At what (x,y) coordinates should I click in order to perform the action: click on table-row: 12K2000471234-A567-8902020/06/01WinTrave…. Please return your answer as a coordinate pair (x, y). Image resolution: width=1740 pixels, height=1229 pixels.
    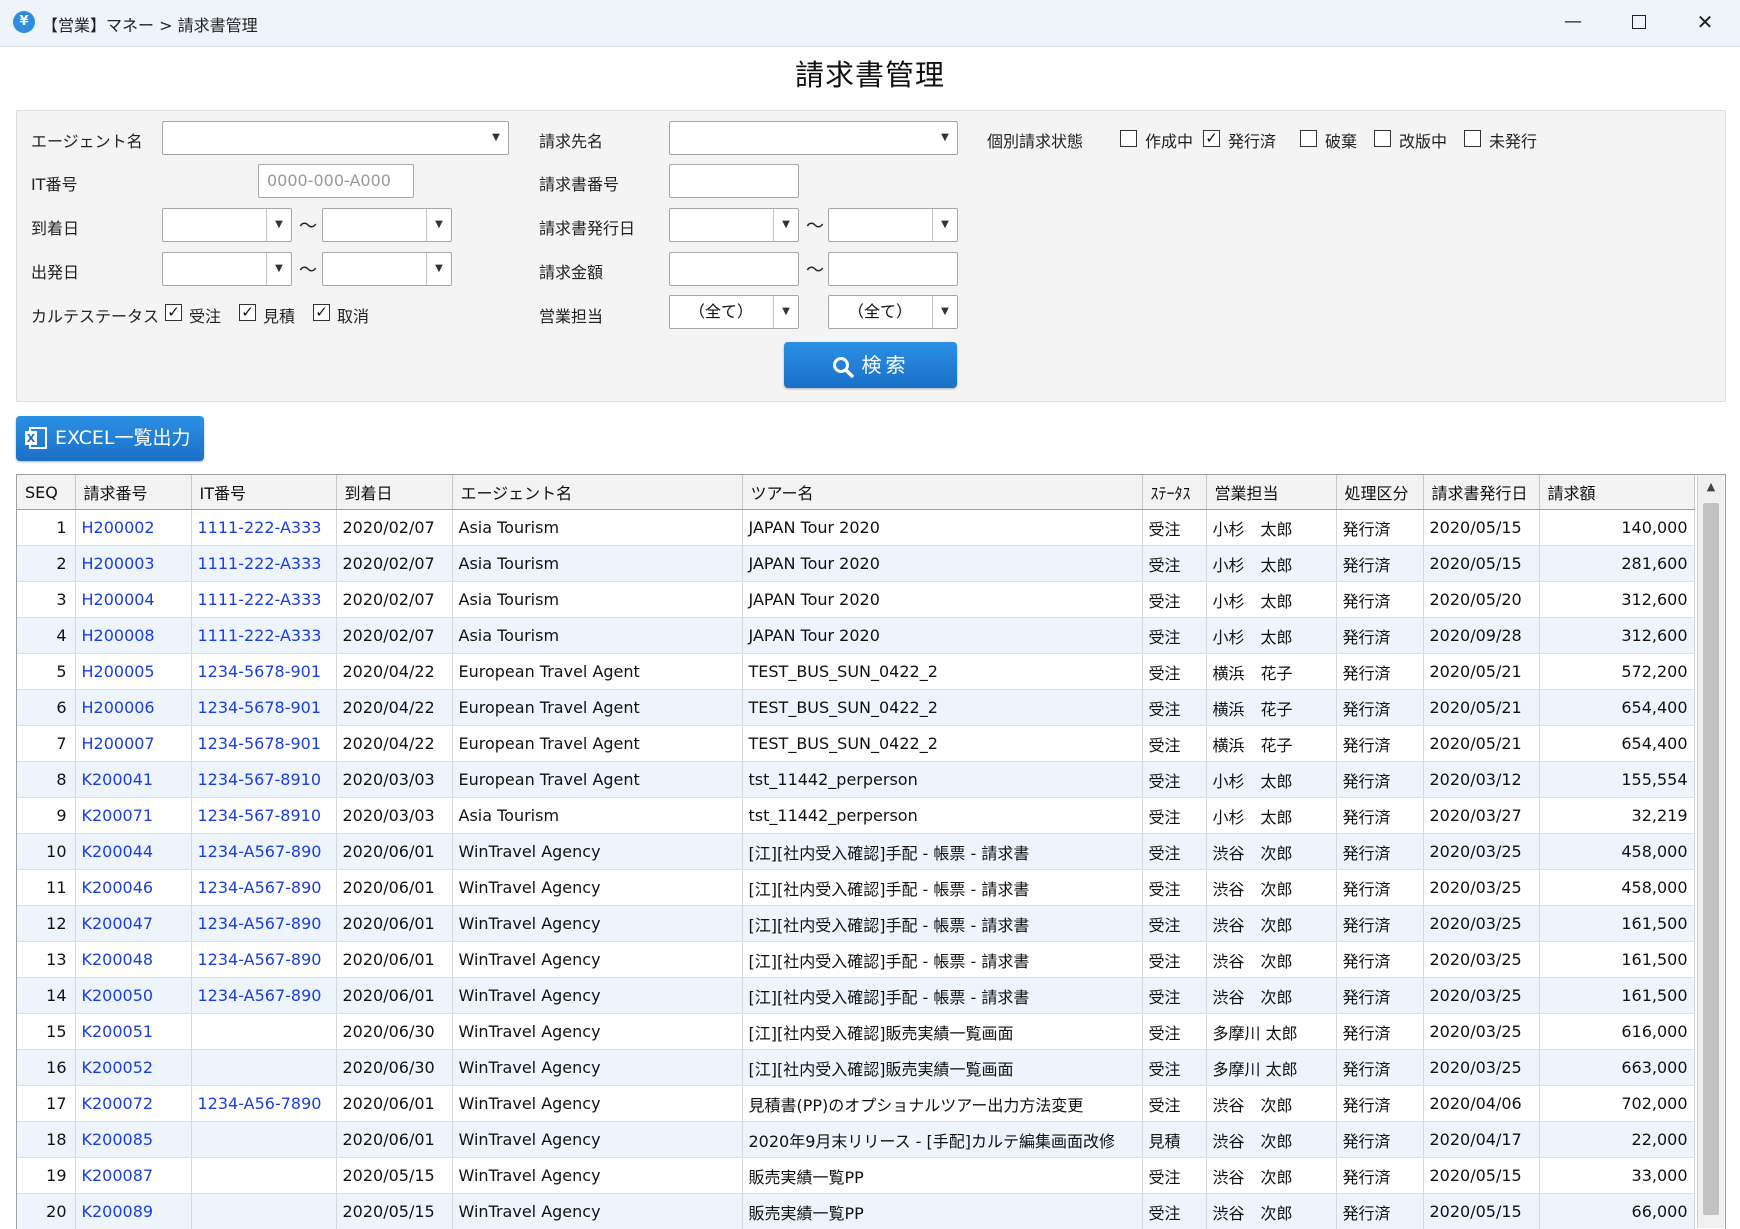
    Looking at the image, I should click on (855, 924).